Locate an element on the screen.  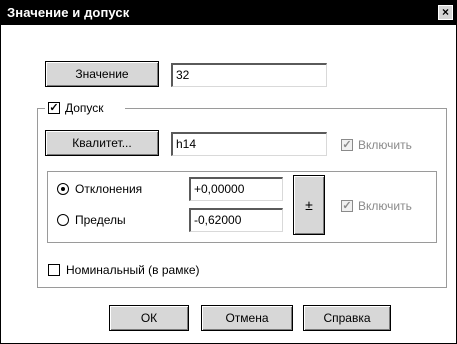
close-icon: × is located at coordinates (445, 12).